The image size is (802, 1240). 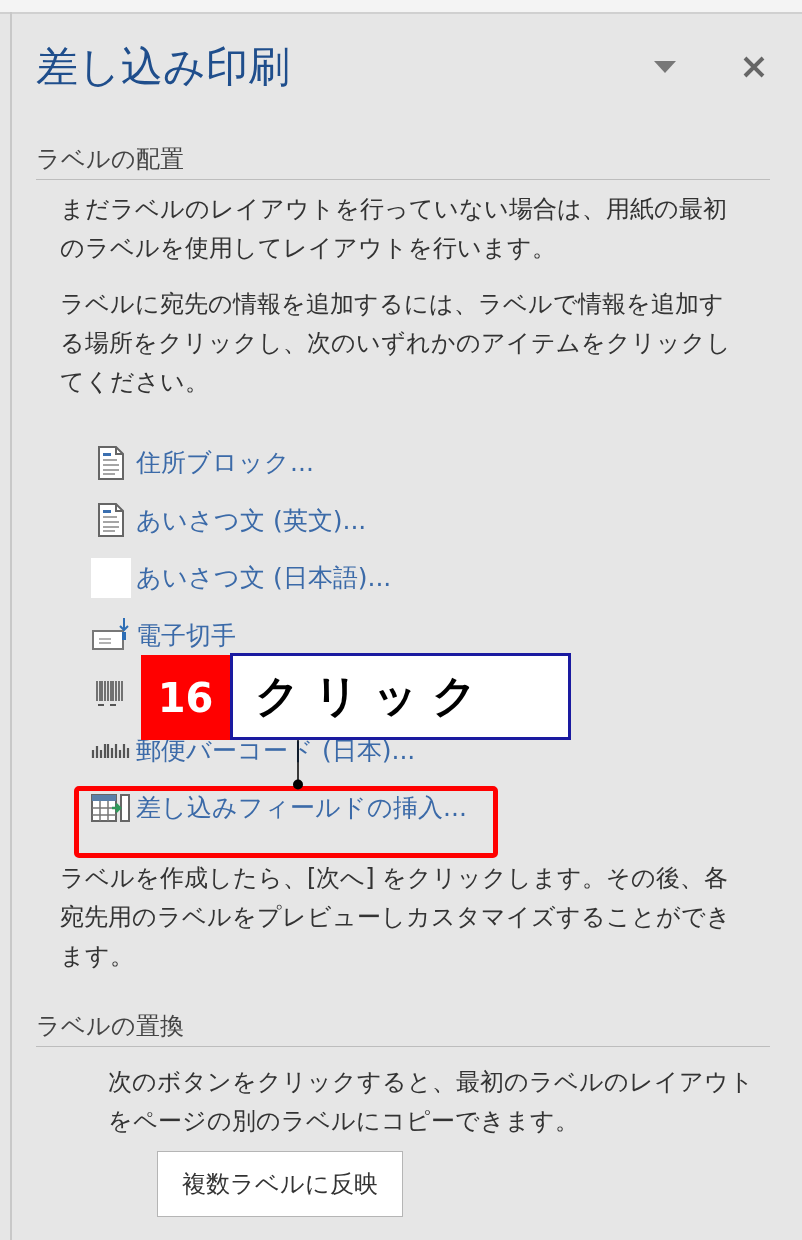 What do you see at coordinates (403, 161) in the screenshot?
I see `section-heading: ラベルの配置` at bounding box center [403, 161].